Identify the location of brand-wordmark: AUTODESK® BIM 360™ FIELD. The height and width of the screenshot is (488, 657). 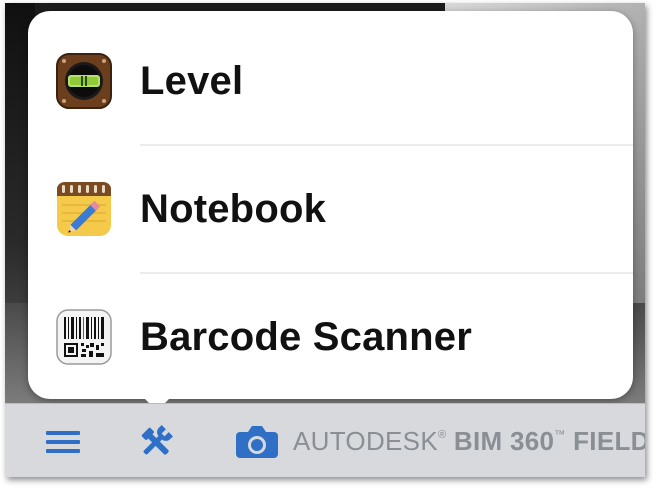
(469, 441).